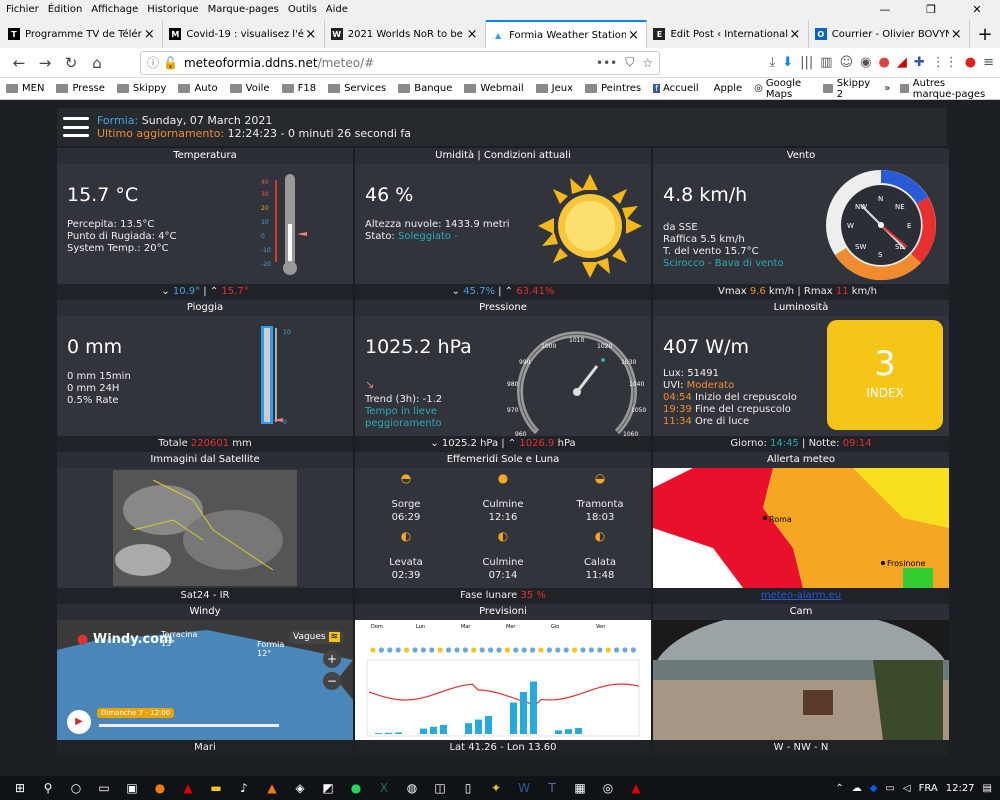 Image resolution: width=1000 pixels, height=800 pixels. What do you see at coordinates (606, 63) in the screenshot?
I see `page-actions-icon: •••` at bounding box center [606, 63].